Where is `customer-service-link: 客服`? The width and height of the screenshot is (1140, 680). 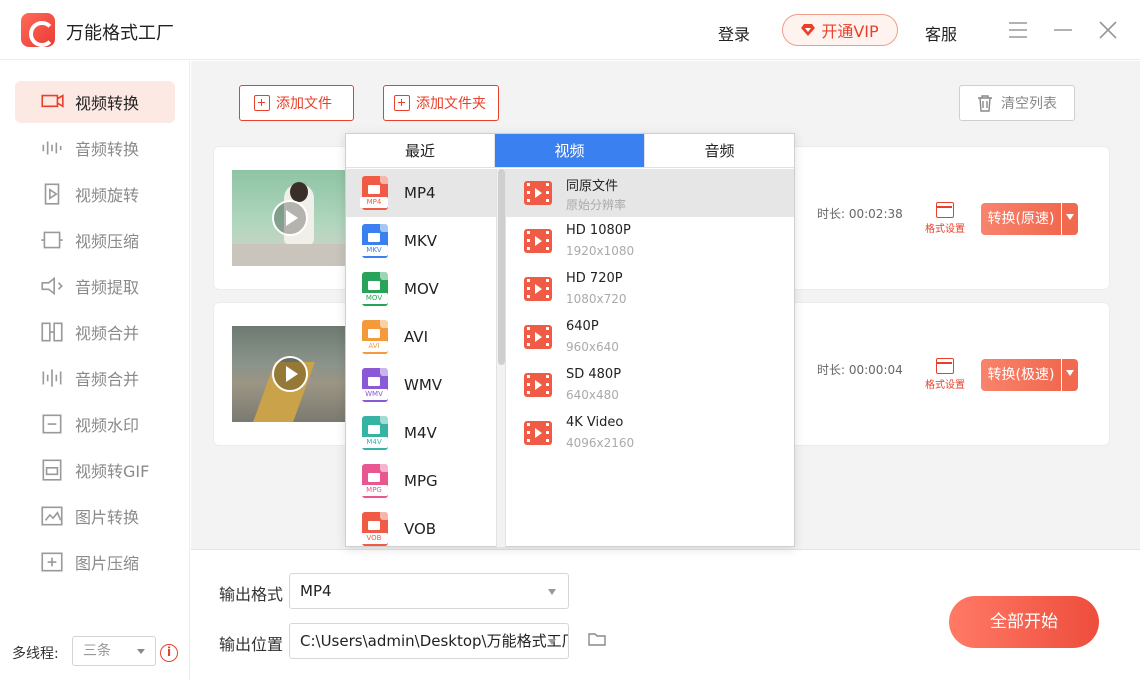 customer-service-link: 客服 is located at coordinates (941, 33).